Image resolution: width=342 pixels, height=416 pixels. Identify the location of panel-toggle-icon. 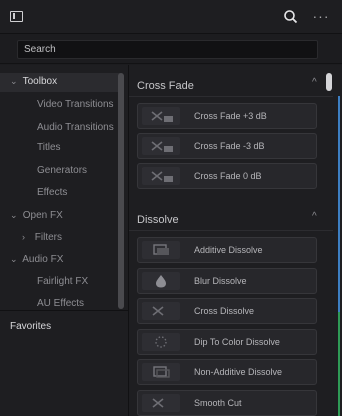
(16, 16).